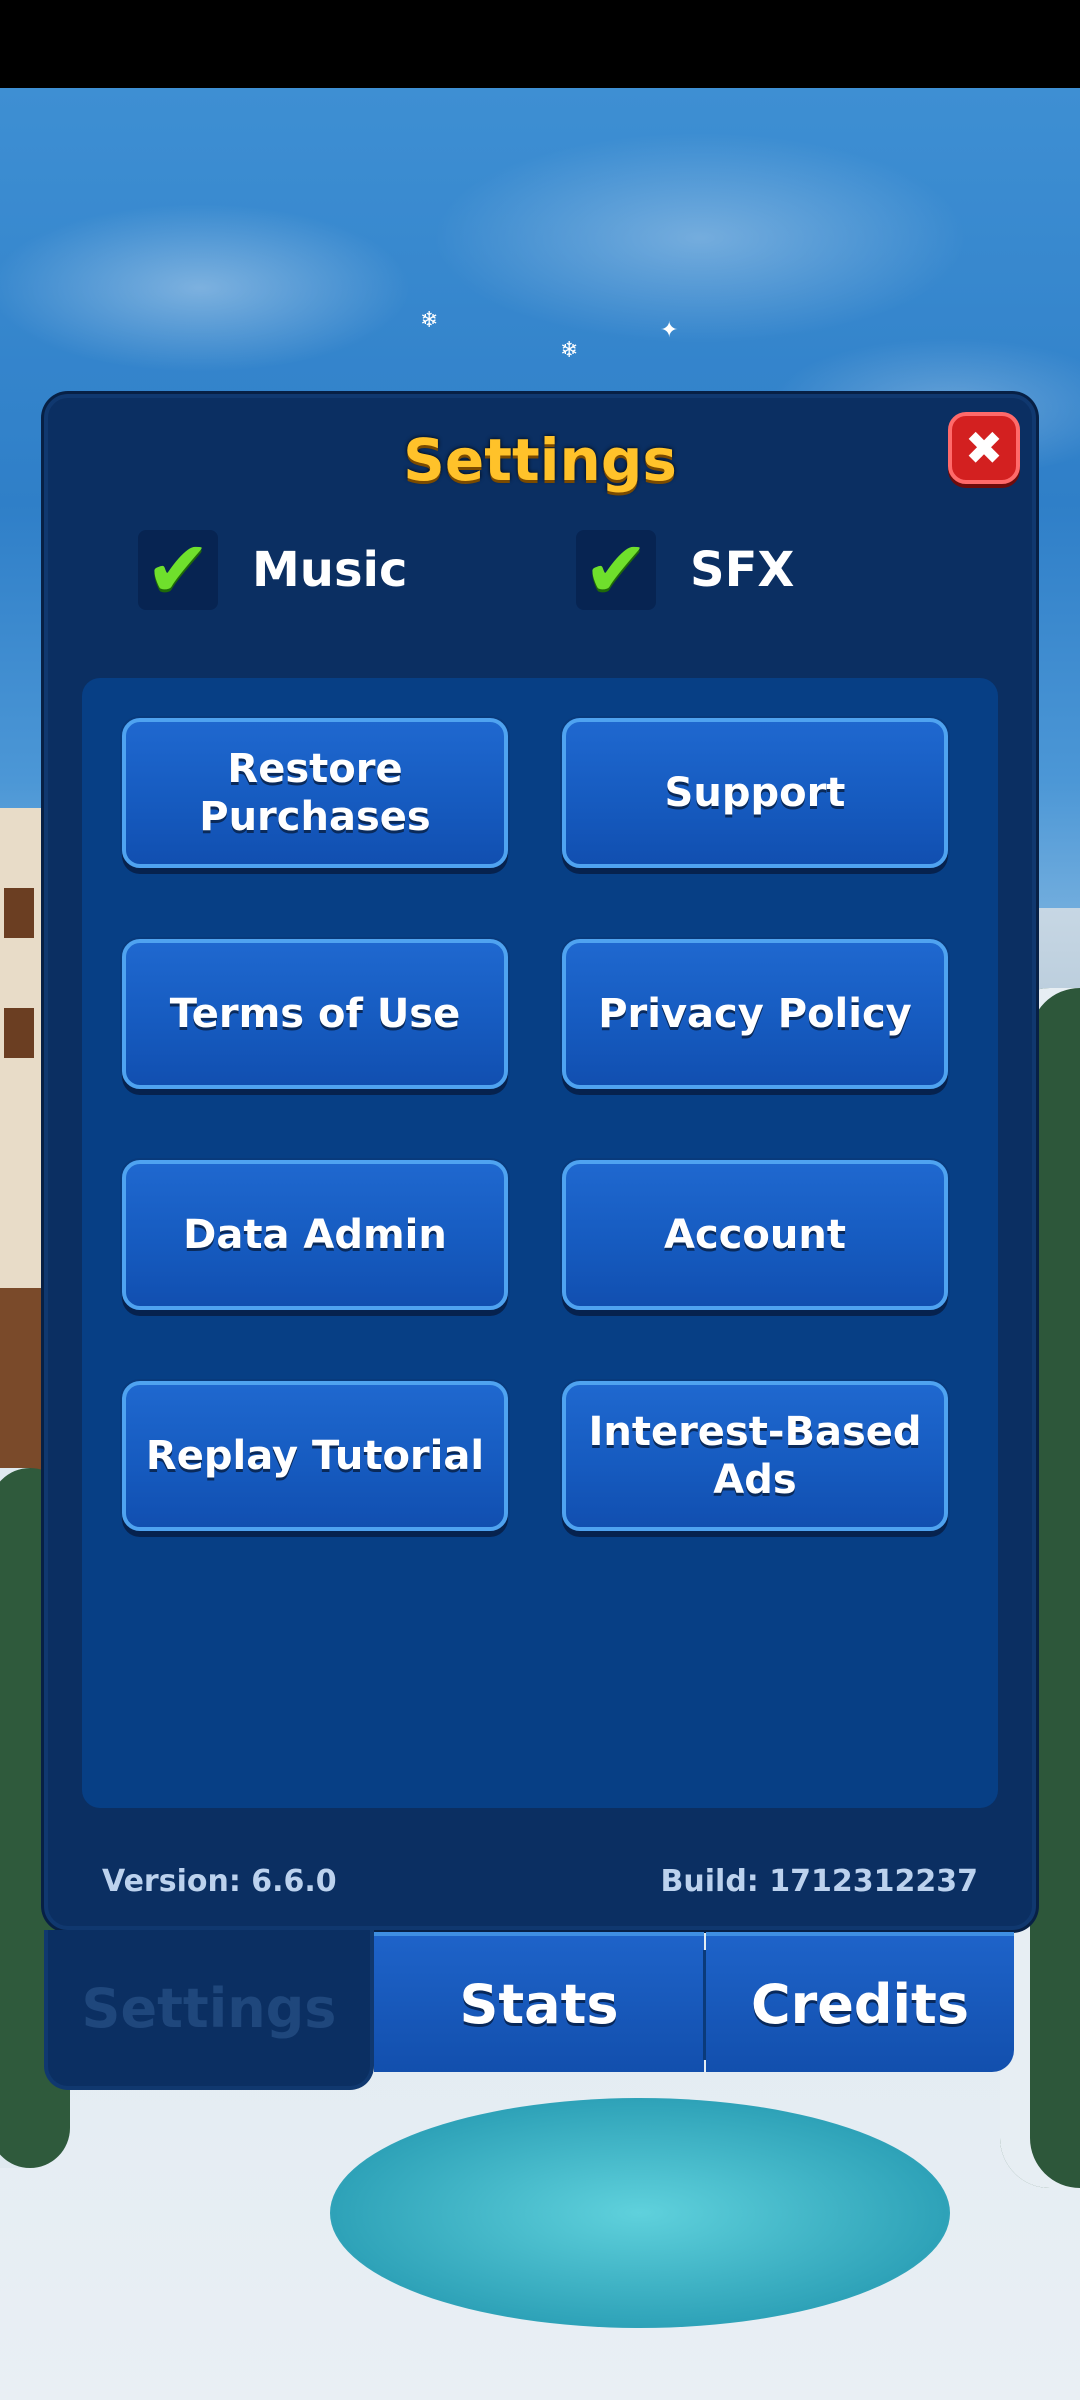  What do you see at coordinates (669, 330) in the screenshot?
I see `snowflake-decoration: ✦` at bounding box center [669, 330].